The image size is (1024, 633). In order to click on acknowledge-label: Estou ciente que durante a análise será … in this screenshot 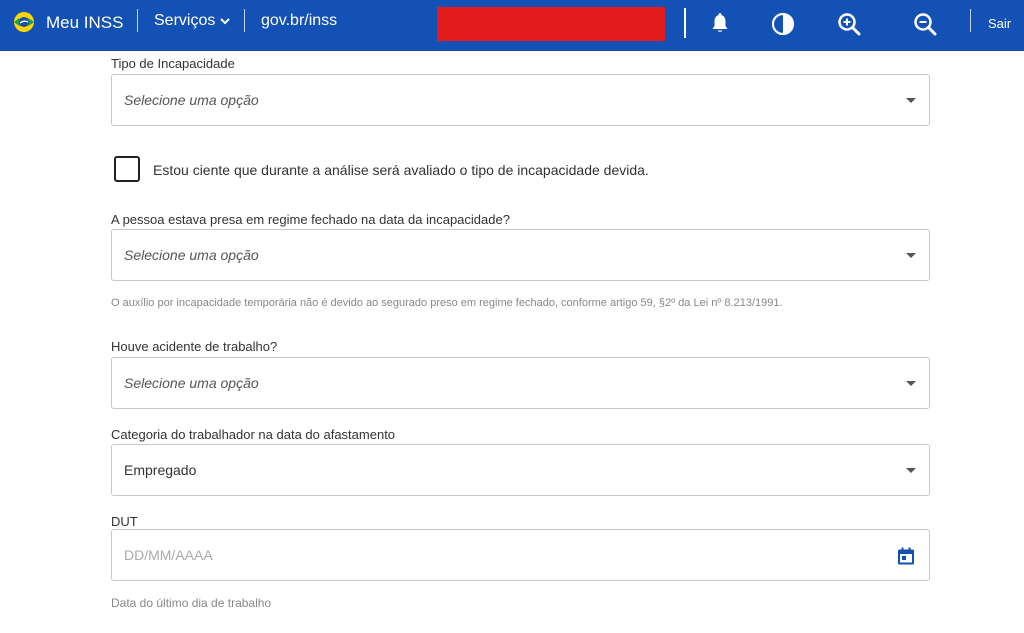, I will do `click(401, 170)`.